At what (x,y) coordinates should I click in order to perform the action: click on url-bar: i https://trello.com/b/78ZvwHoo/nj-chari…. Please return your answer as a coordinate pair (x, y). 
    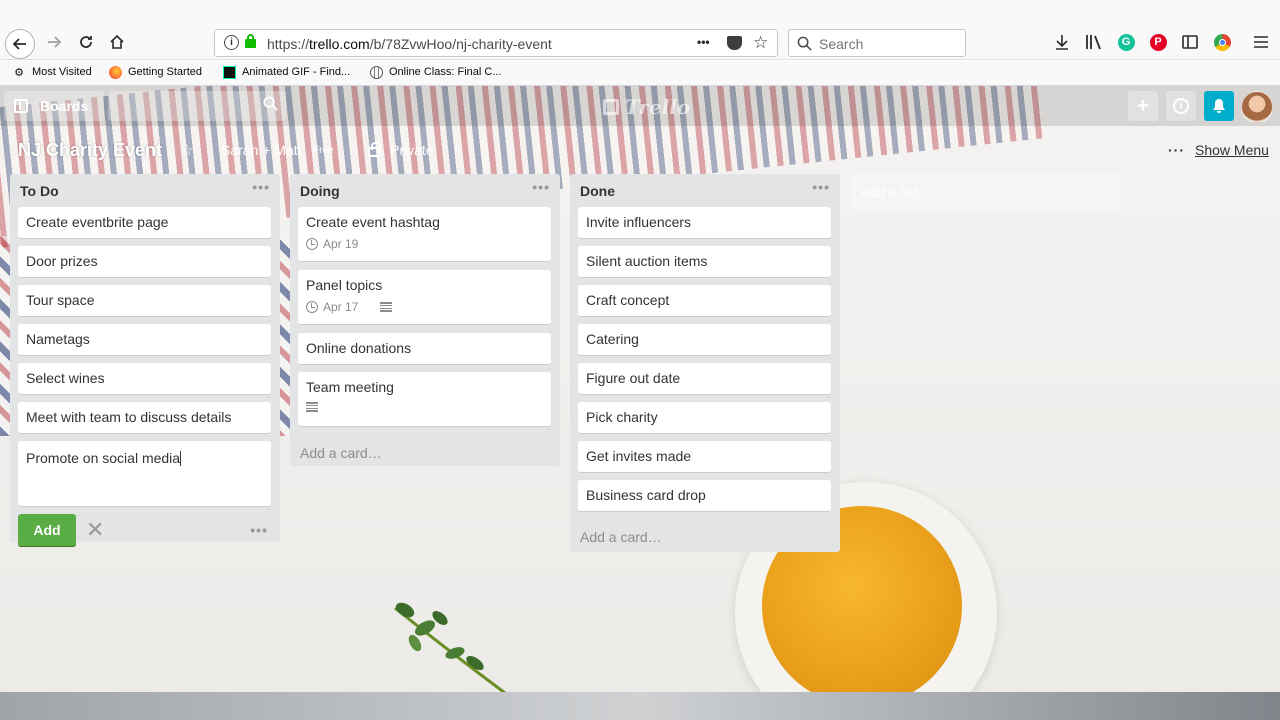
    Looking at the image, I should click on (496, 43).